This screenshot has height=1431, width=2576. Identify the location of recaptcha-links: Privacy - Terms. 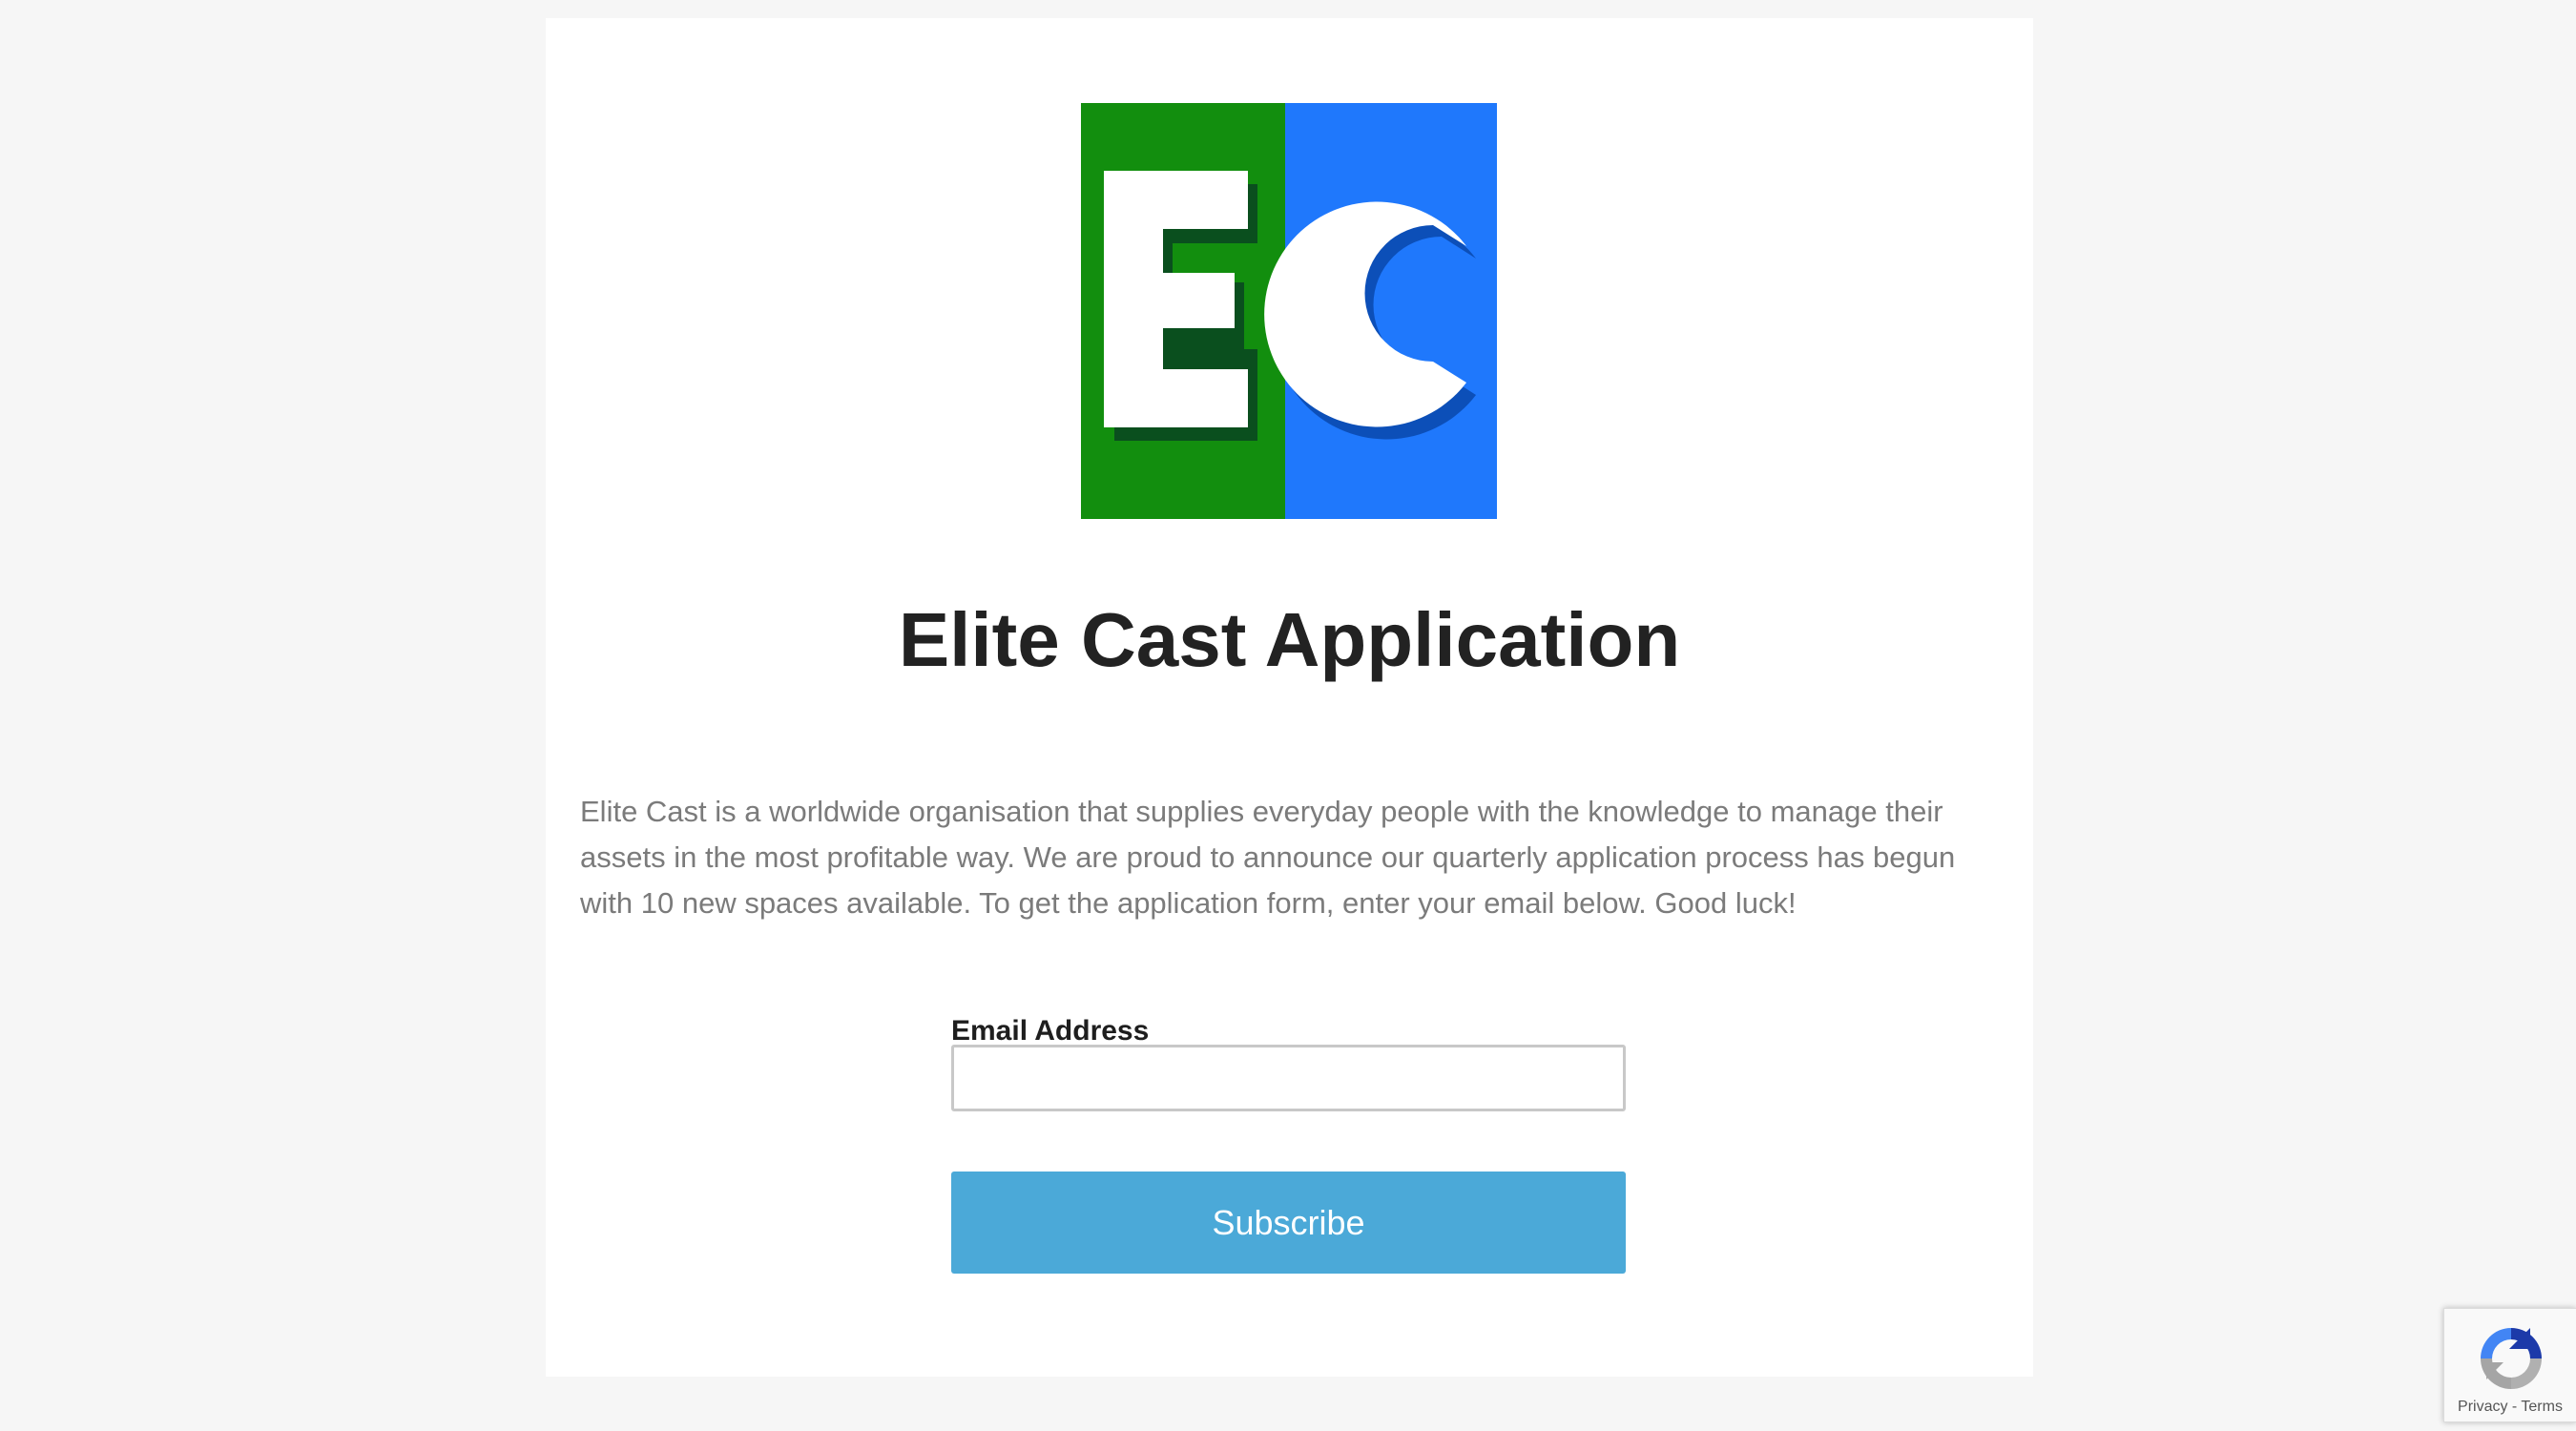
(2510, 1407).